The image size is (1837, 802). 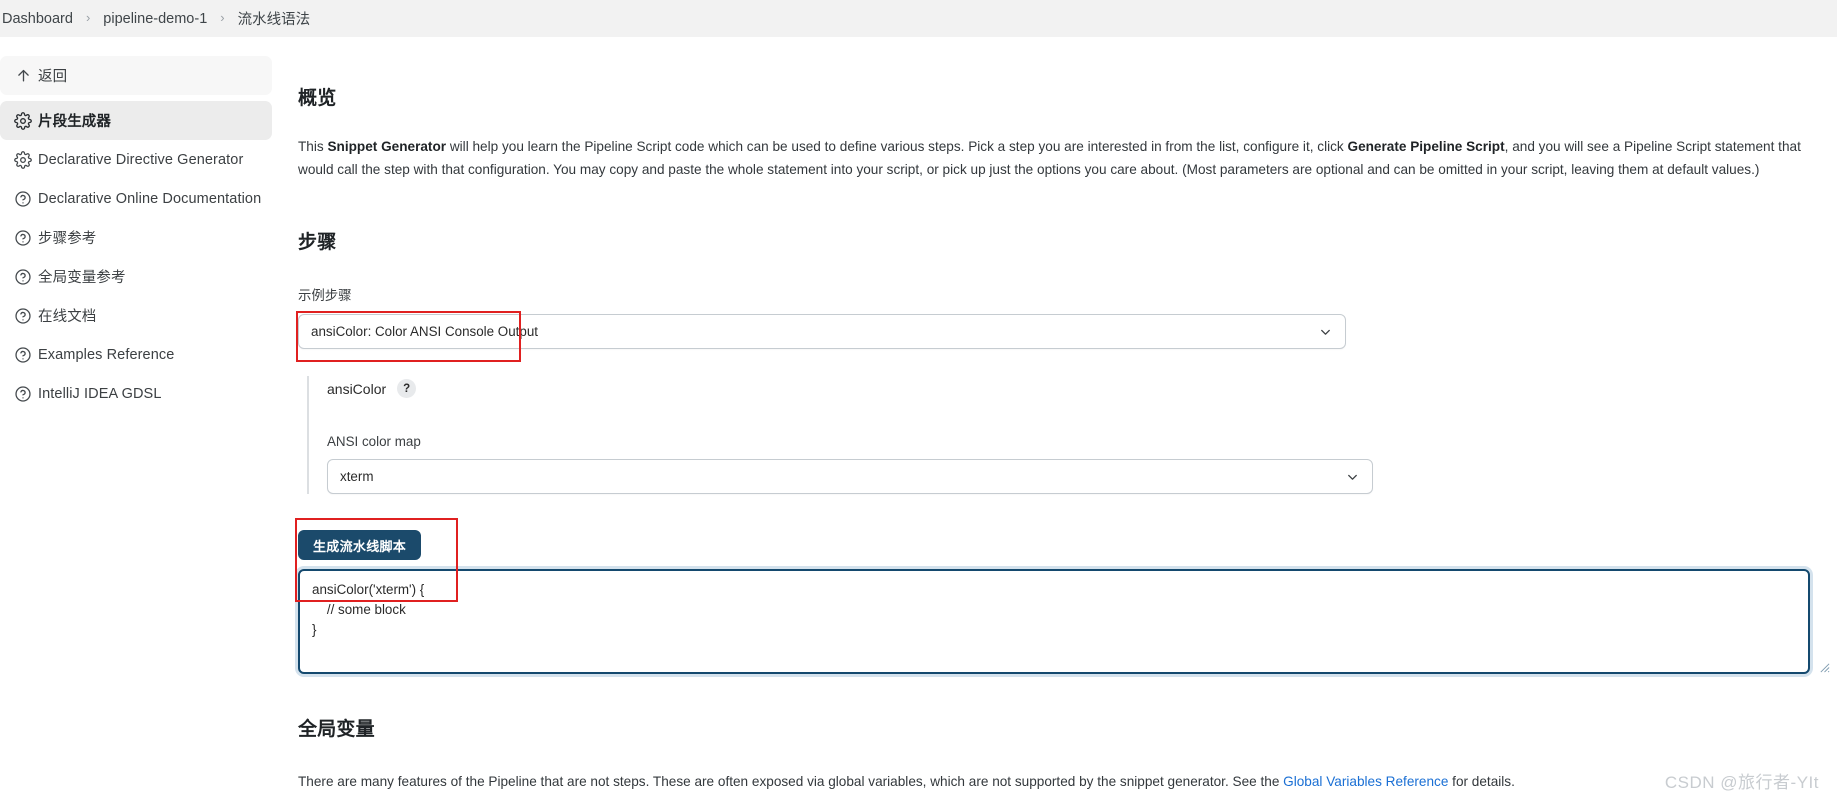 I want to click on sample-step-label: 示例步骤, so click(x=325, y=295).